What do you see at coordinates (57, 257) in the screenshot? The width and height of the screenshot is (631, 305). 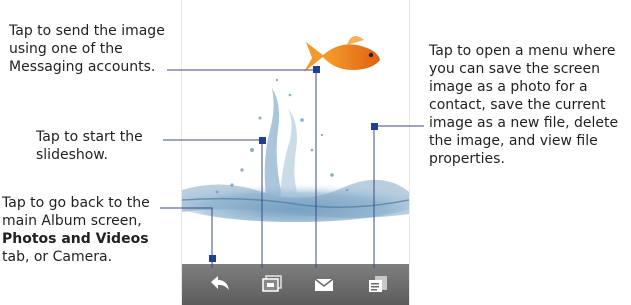 I see `callout-back-suffix-text: tab, or Camera.` at bounding box center [57, 257].